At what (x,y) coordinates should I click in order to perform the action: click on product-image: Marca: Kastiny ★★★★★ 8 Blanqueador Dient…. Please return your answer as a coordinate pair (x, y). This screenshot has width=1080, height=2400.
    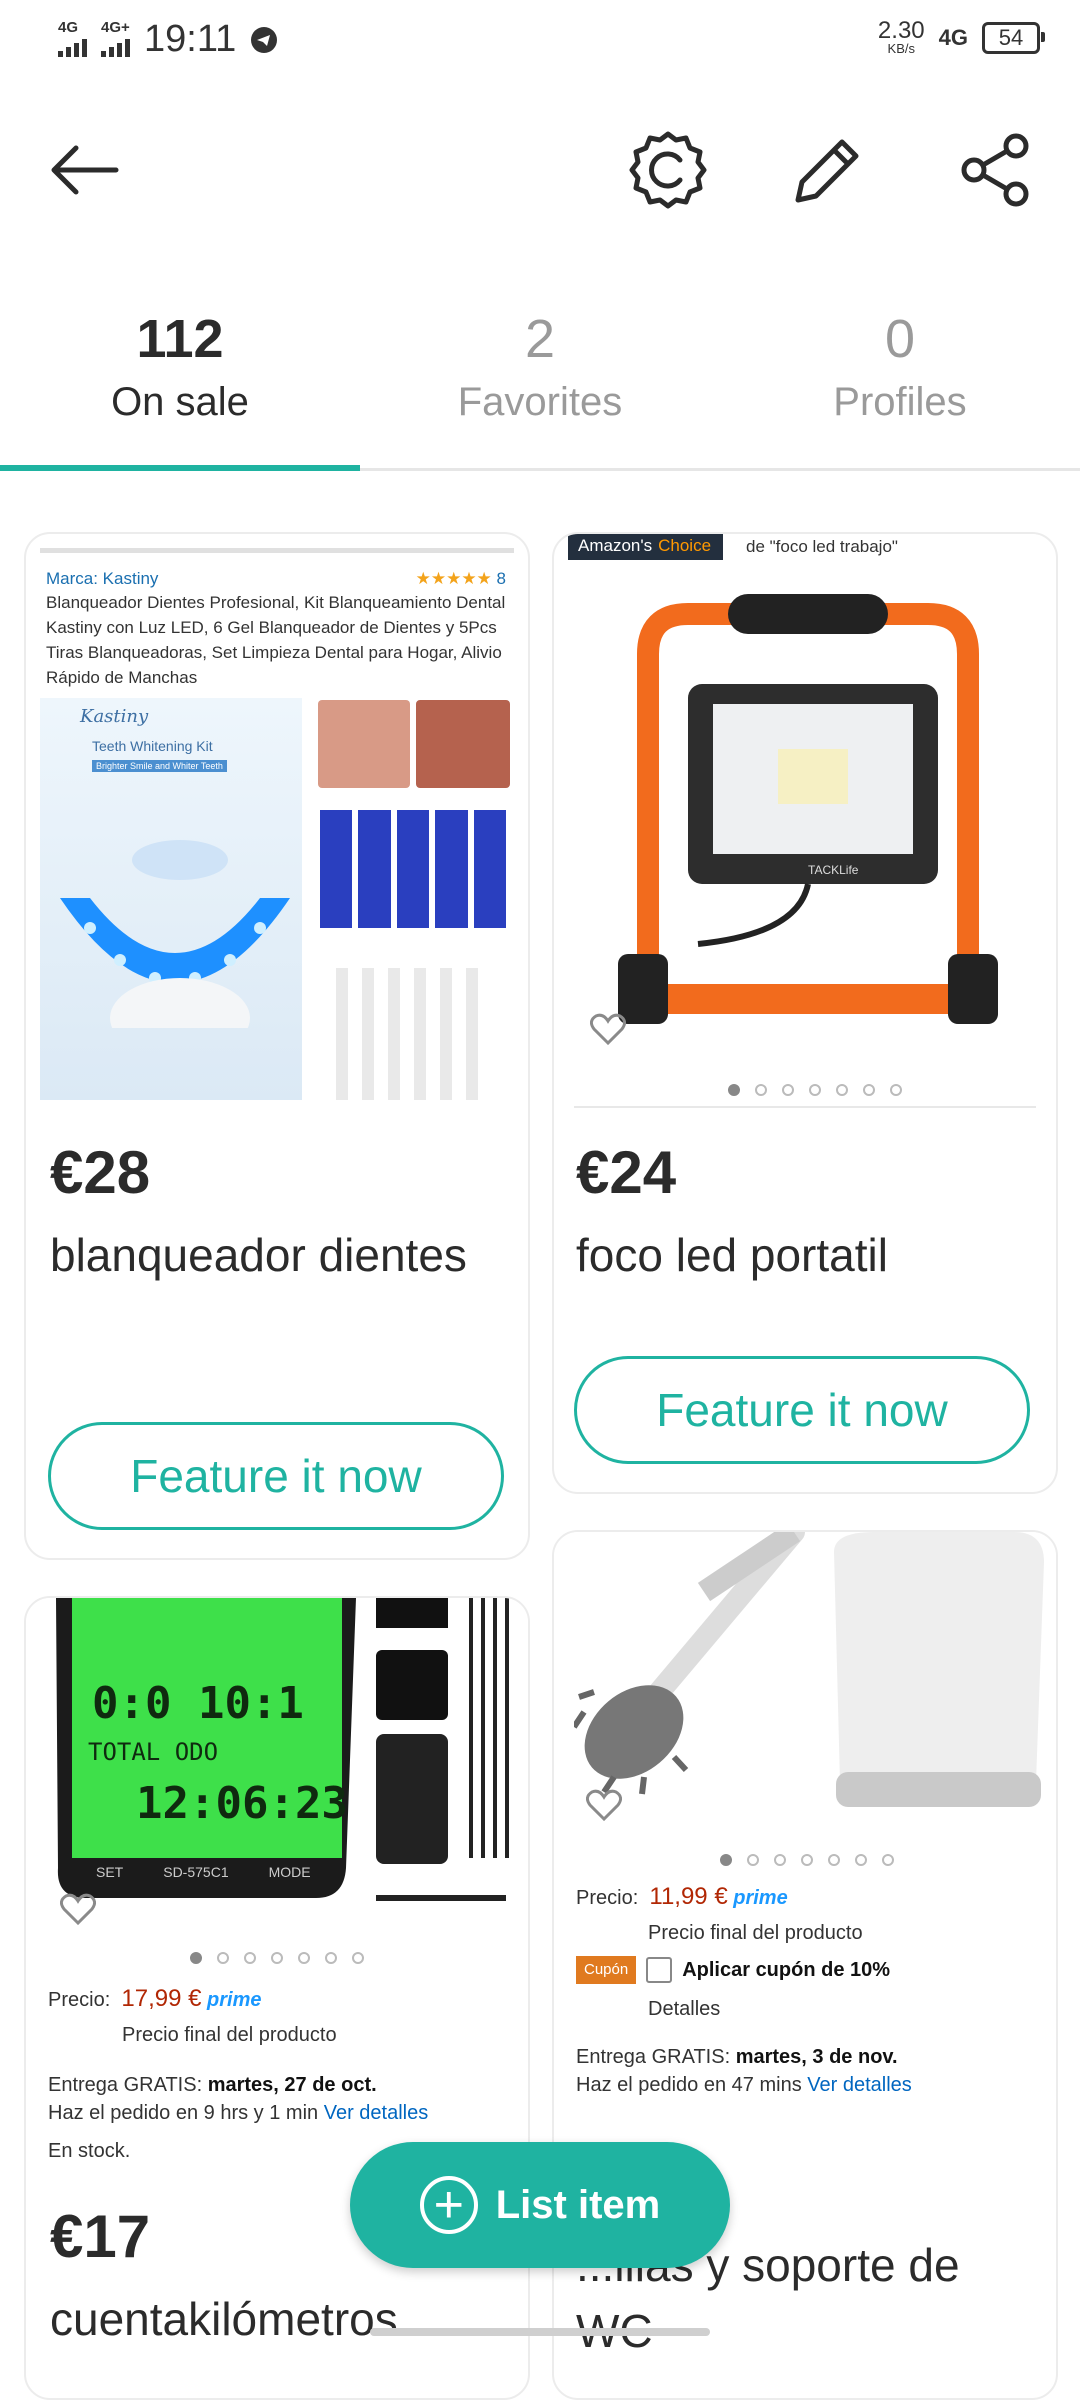
    Looking at the image, I should click on (277, 824).